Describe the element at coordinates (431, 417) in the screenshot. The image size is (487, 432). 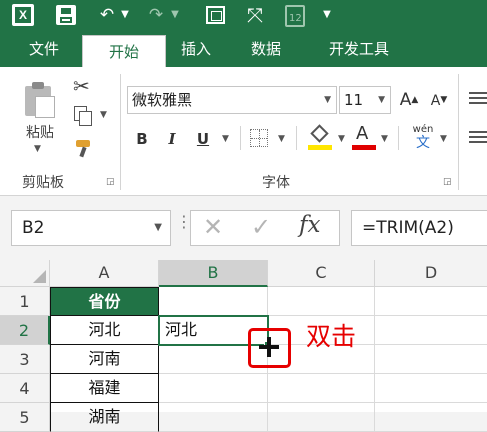
I see `cell-d5` at that location.